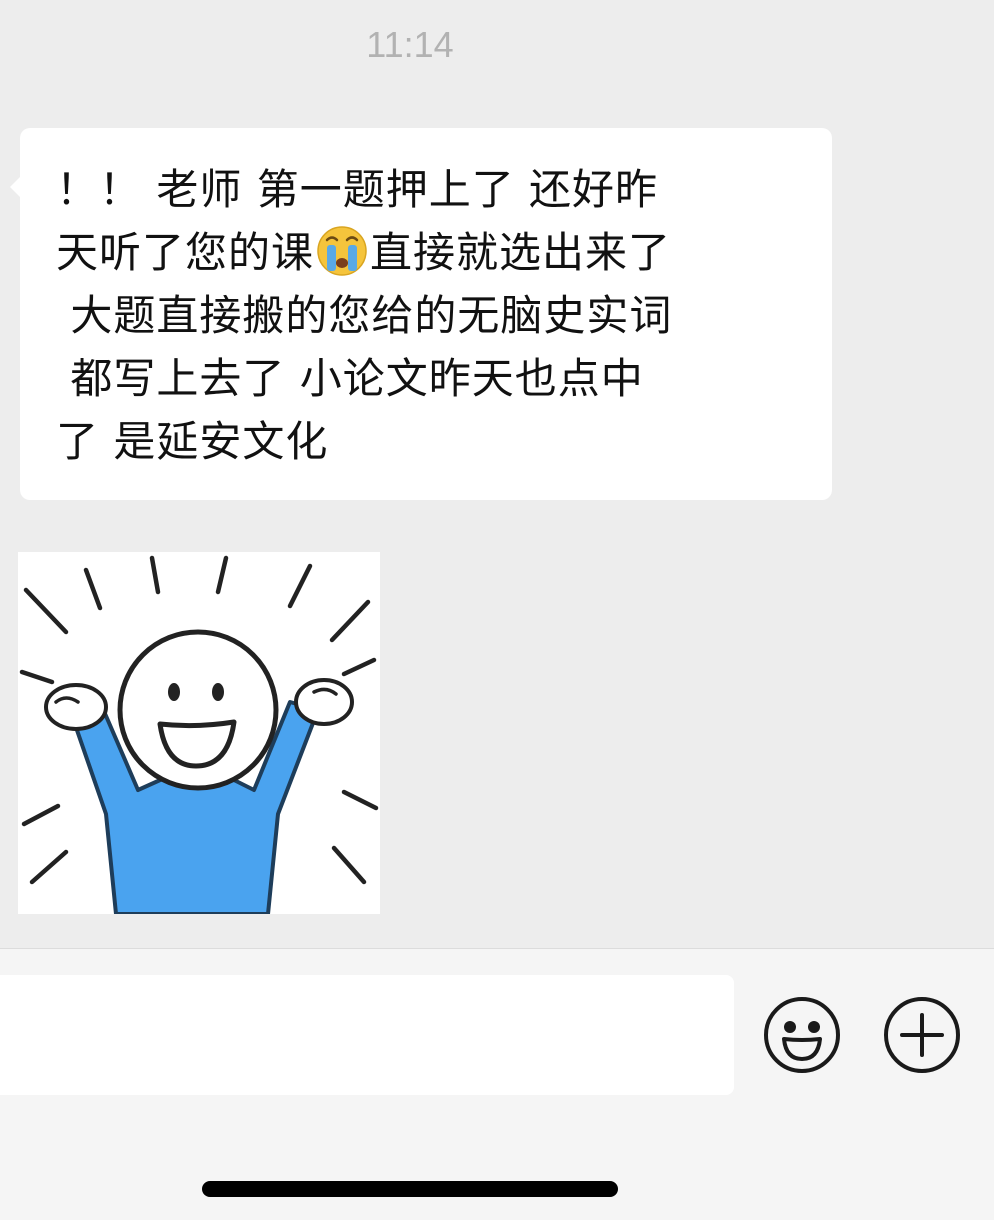 Image resolution: width=994 pixels, height=1220 pixels. Describe the element at coordinates (367, 1035) in the screenshot. I see `message-input` at that location.